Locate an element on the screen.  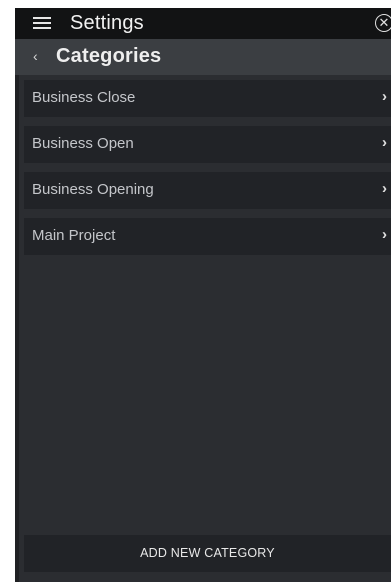
hamburger-menu-icon is located at coordinates (42, 23).